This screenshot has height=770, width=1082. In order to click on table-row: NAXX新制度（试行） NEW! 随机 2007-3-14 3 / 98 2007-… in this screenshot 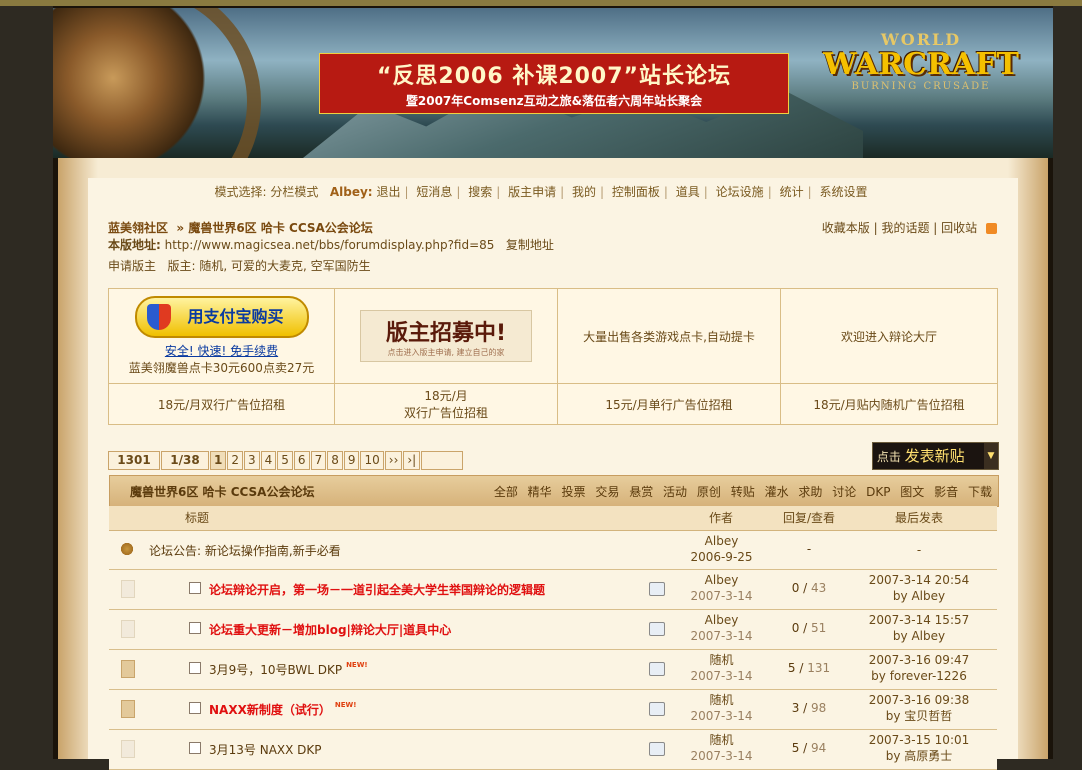, I will do `click(553, 710)`.